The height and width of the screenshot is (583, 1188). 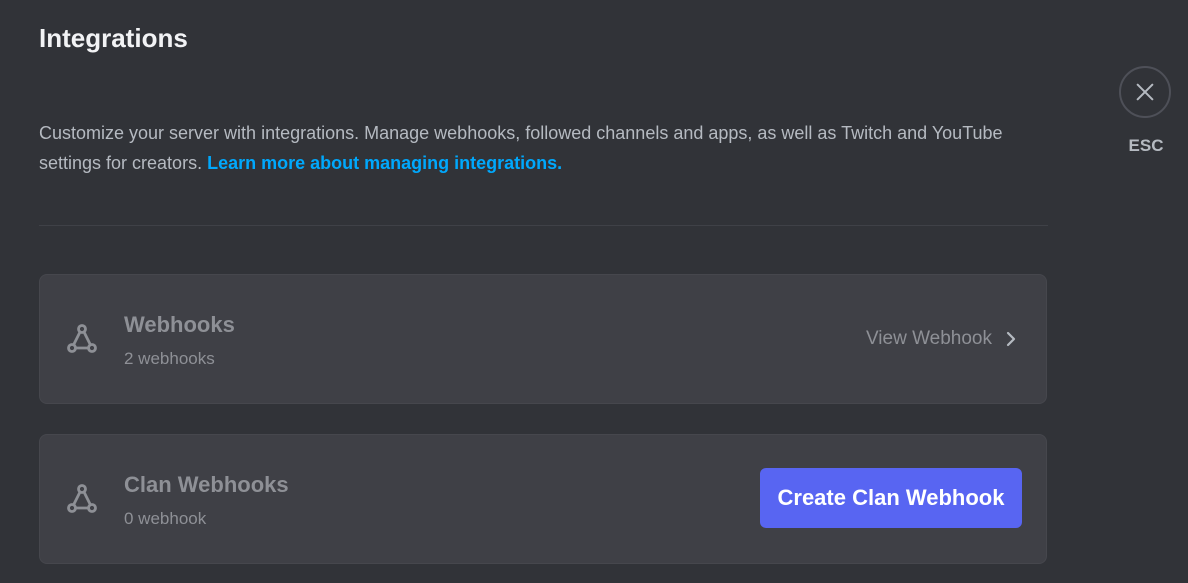 I want to click on view-webhook-link: View Webhook, so click(x=942, y=339).